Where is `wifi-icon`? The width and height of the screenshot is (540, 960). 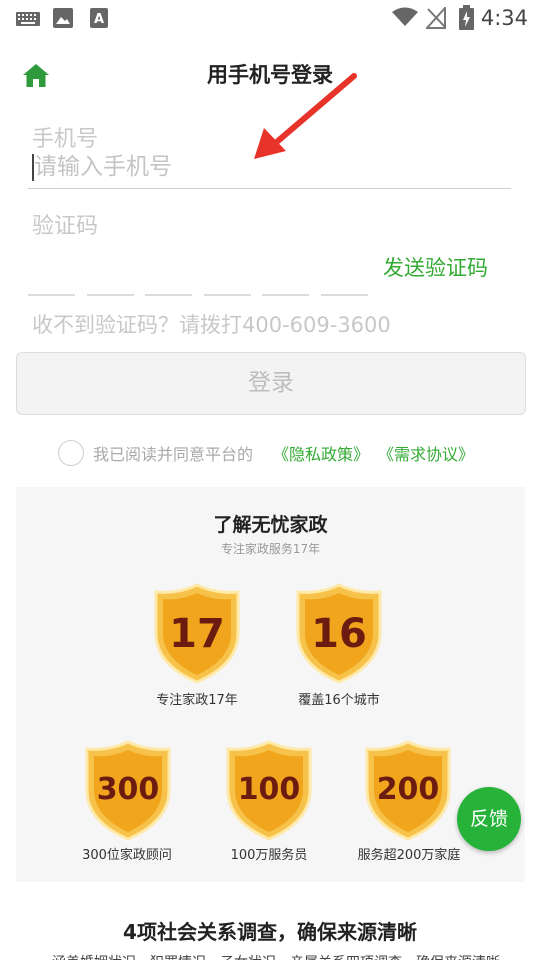 wifi-icon is located at coordinates (405, 16).